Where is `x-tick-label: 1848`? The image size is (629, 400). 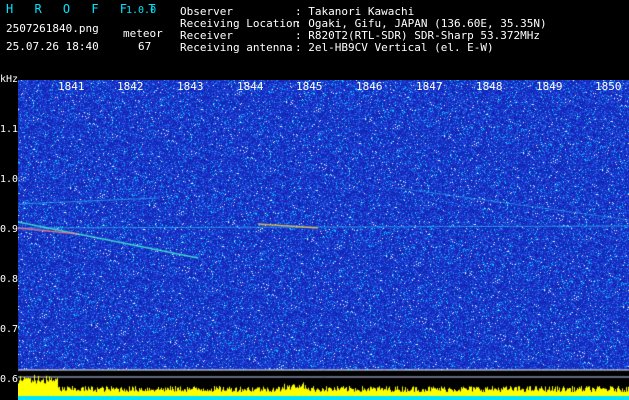
x-tick-label: 1848 is located at coordinates (489, 86).